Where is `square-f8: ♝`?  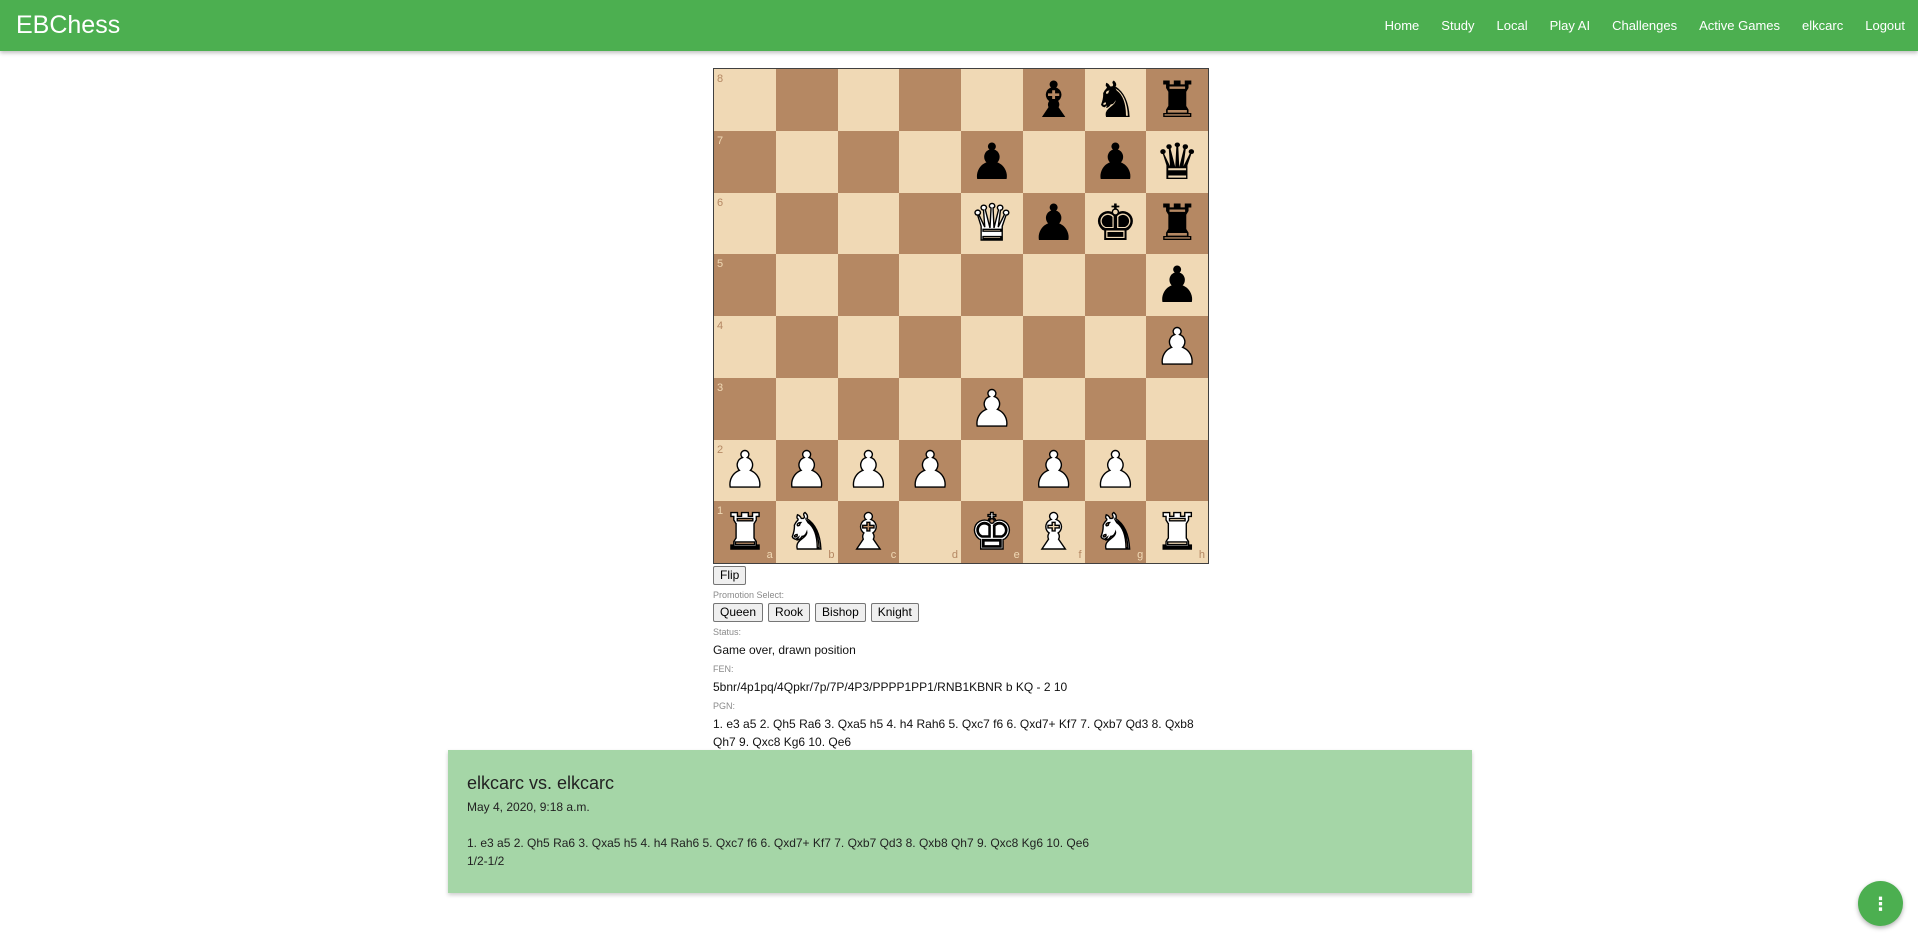 square-f8: ♝ is located at coordinates (1053, 100).